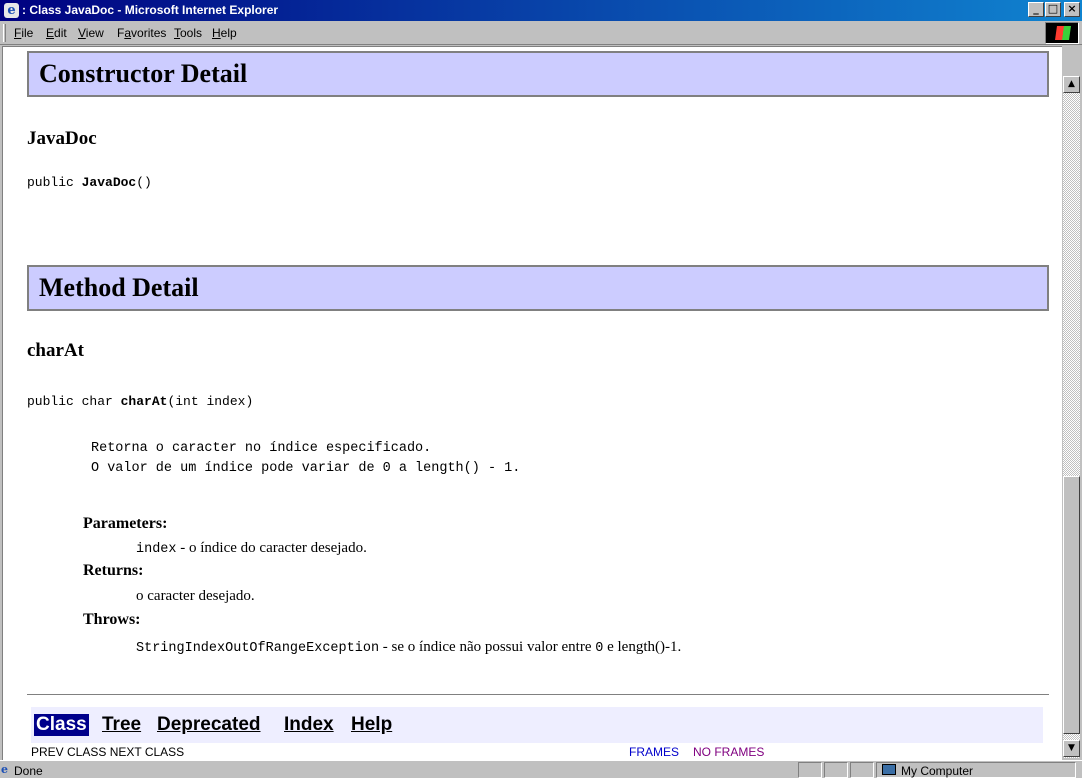 Image resolution: width=1082 pixels, height=778 pixels. Describe the element at coordinates (209, 725) in the screenshot. I see `nav-deprecated: Deprecated` at that location.